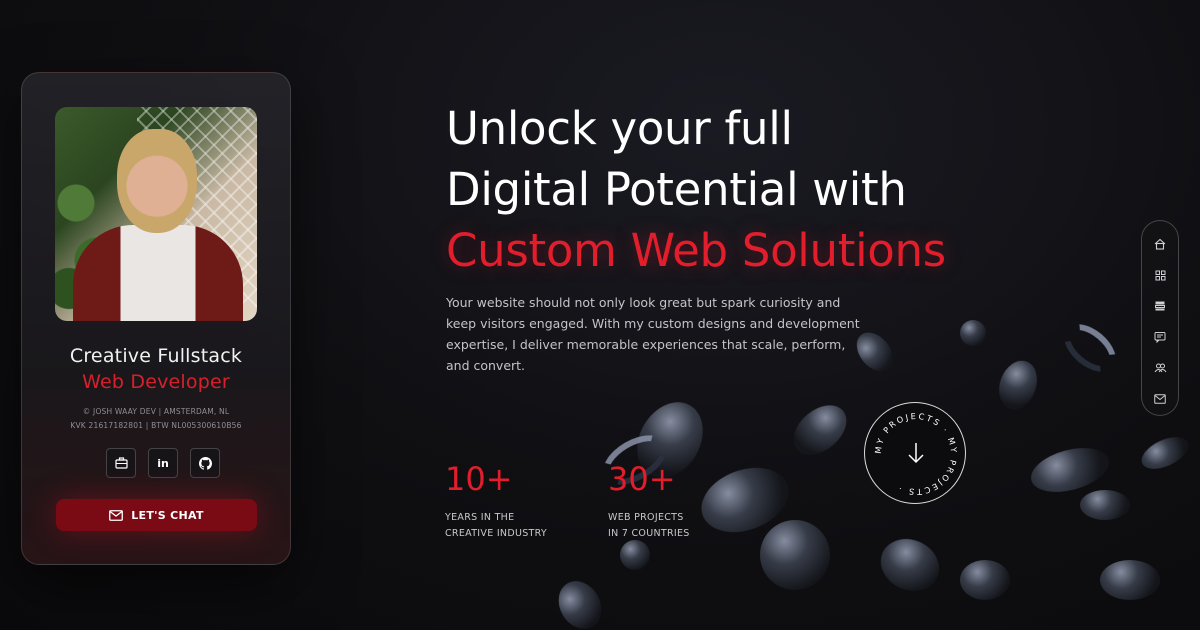 This screenshot has width=1200, height=630. What do you see at coordinates (156, 425) in the screenshot?
I see `card-meta-line-2: KVK 21617182801 | BTW NL005300610B56` at bounding box center [156, 425].